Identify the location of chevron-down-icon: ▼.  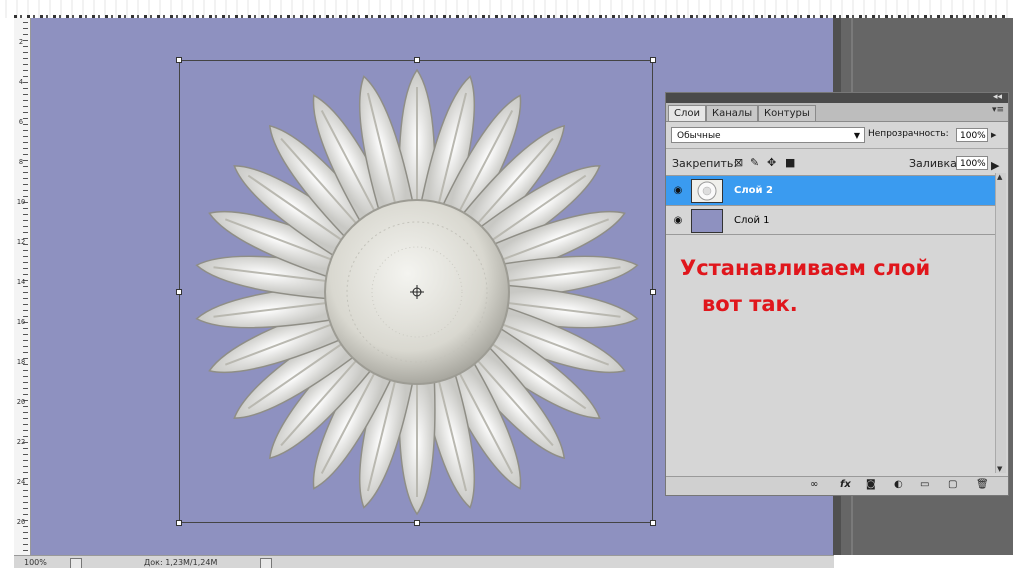
(856, 135).